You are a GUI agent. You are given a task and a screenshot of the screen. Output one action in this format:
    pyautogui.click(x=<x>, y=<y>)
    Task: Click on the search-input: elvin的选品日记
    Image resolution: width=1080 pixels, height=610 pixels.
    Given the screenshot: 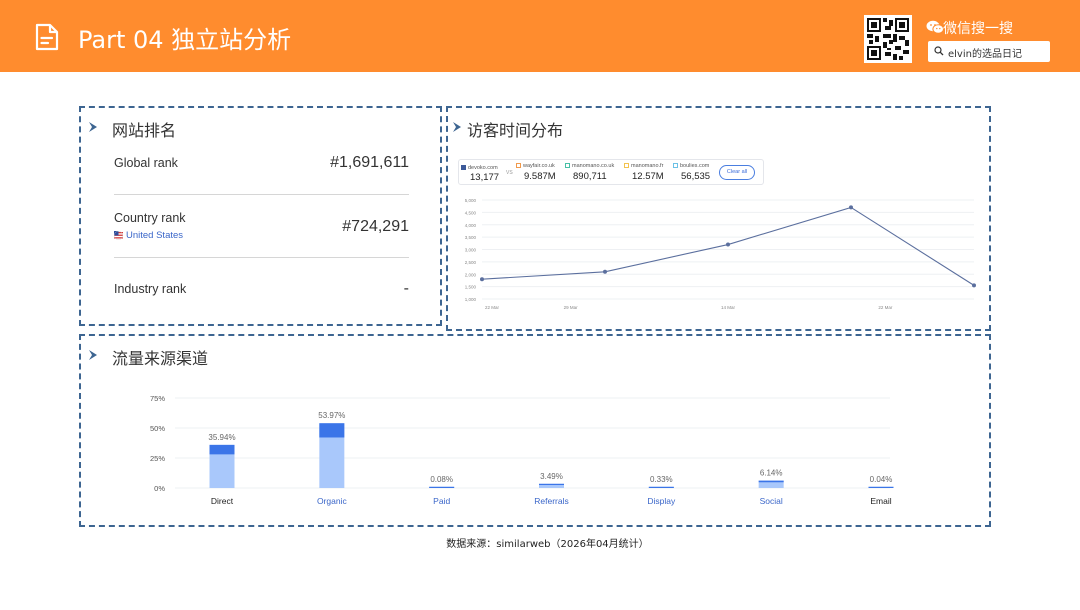 What is the action you would take?
    pyautogui.click(x=989, y=51)
    